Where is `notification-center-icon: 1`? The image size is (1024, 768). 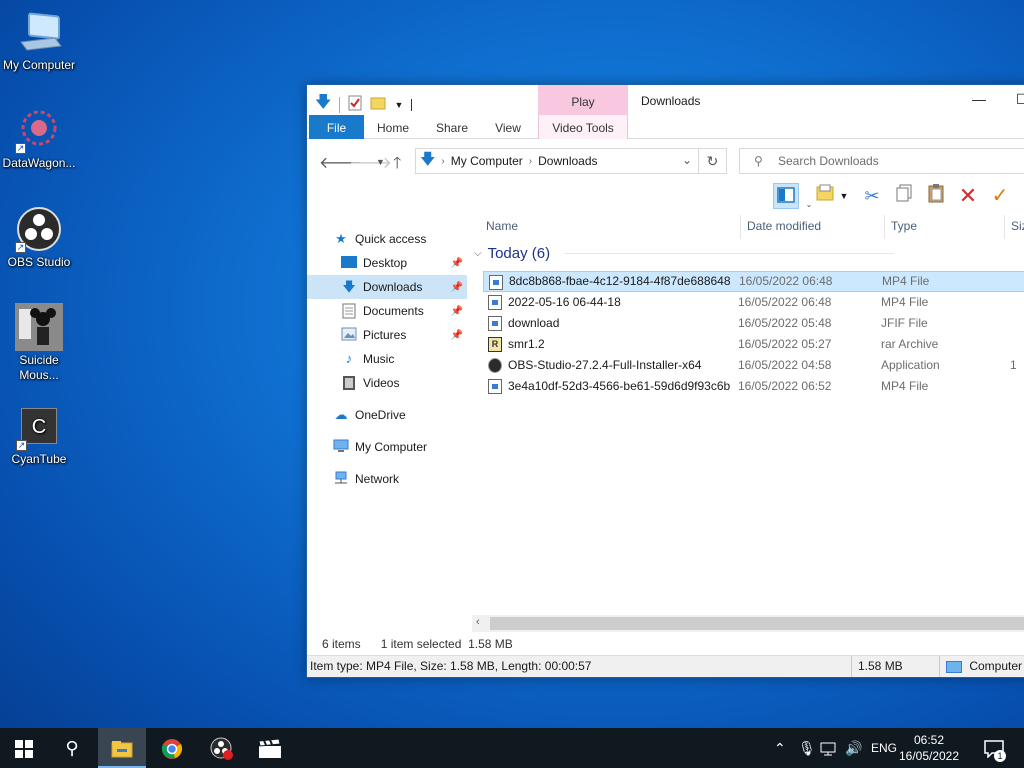
notification-center-icon: 1 is located at coordinates (996, 748).